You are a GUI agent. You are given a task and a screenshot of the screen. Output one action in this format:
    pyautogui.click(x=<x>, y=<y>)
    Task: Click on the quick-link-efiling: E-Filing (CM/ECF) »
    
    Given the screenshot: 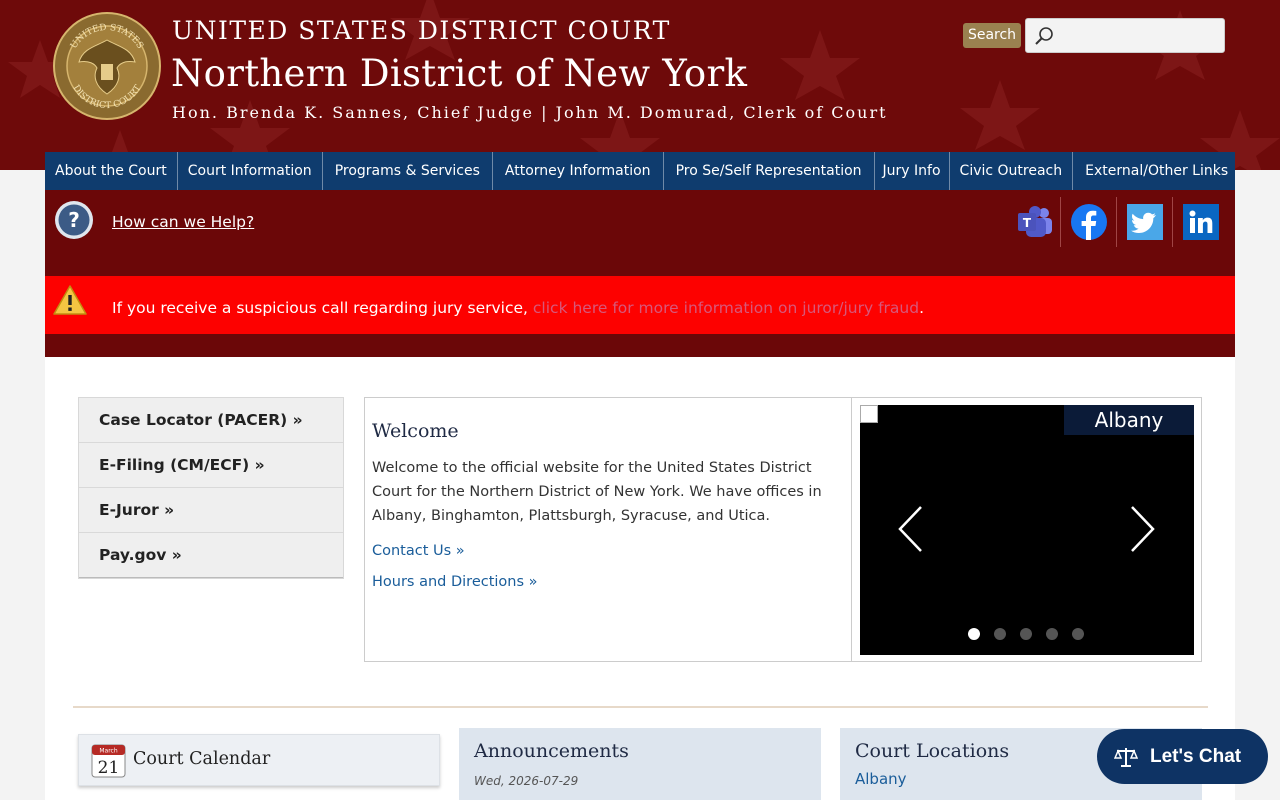 What is the action you would take?
    pyautogui.click(x=211, y=465)
    